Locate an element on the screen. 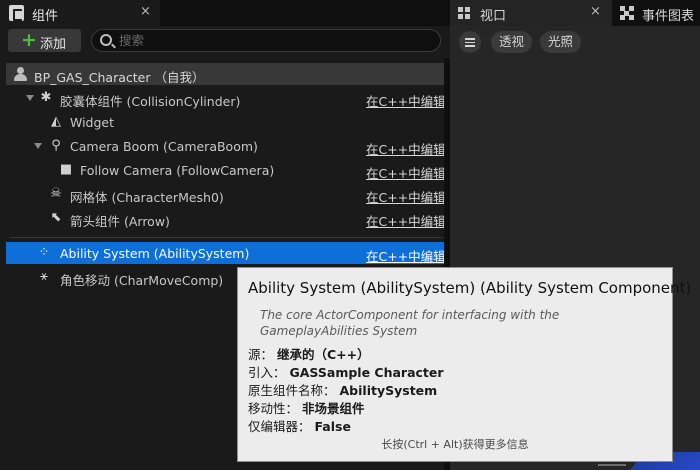 This screenshot has height=470, width=700. add-component-button: + 添加 is located at coordinates (44, 40).